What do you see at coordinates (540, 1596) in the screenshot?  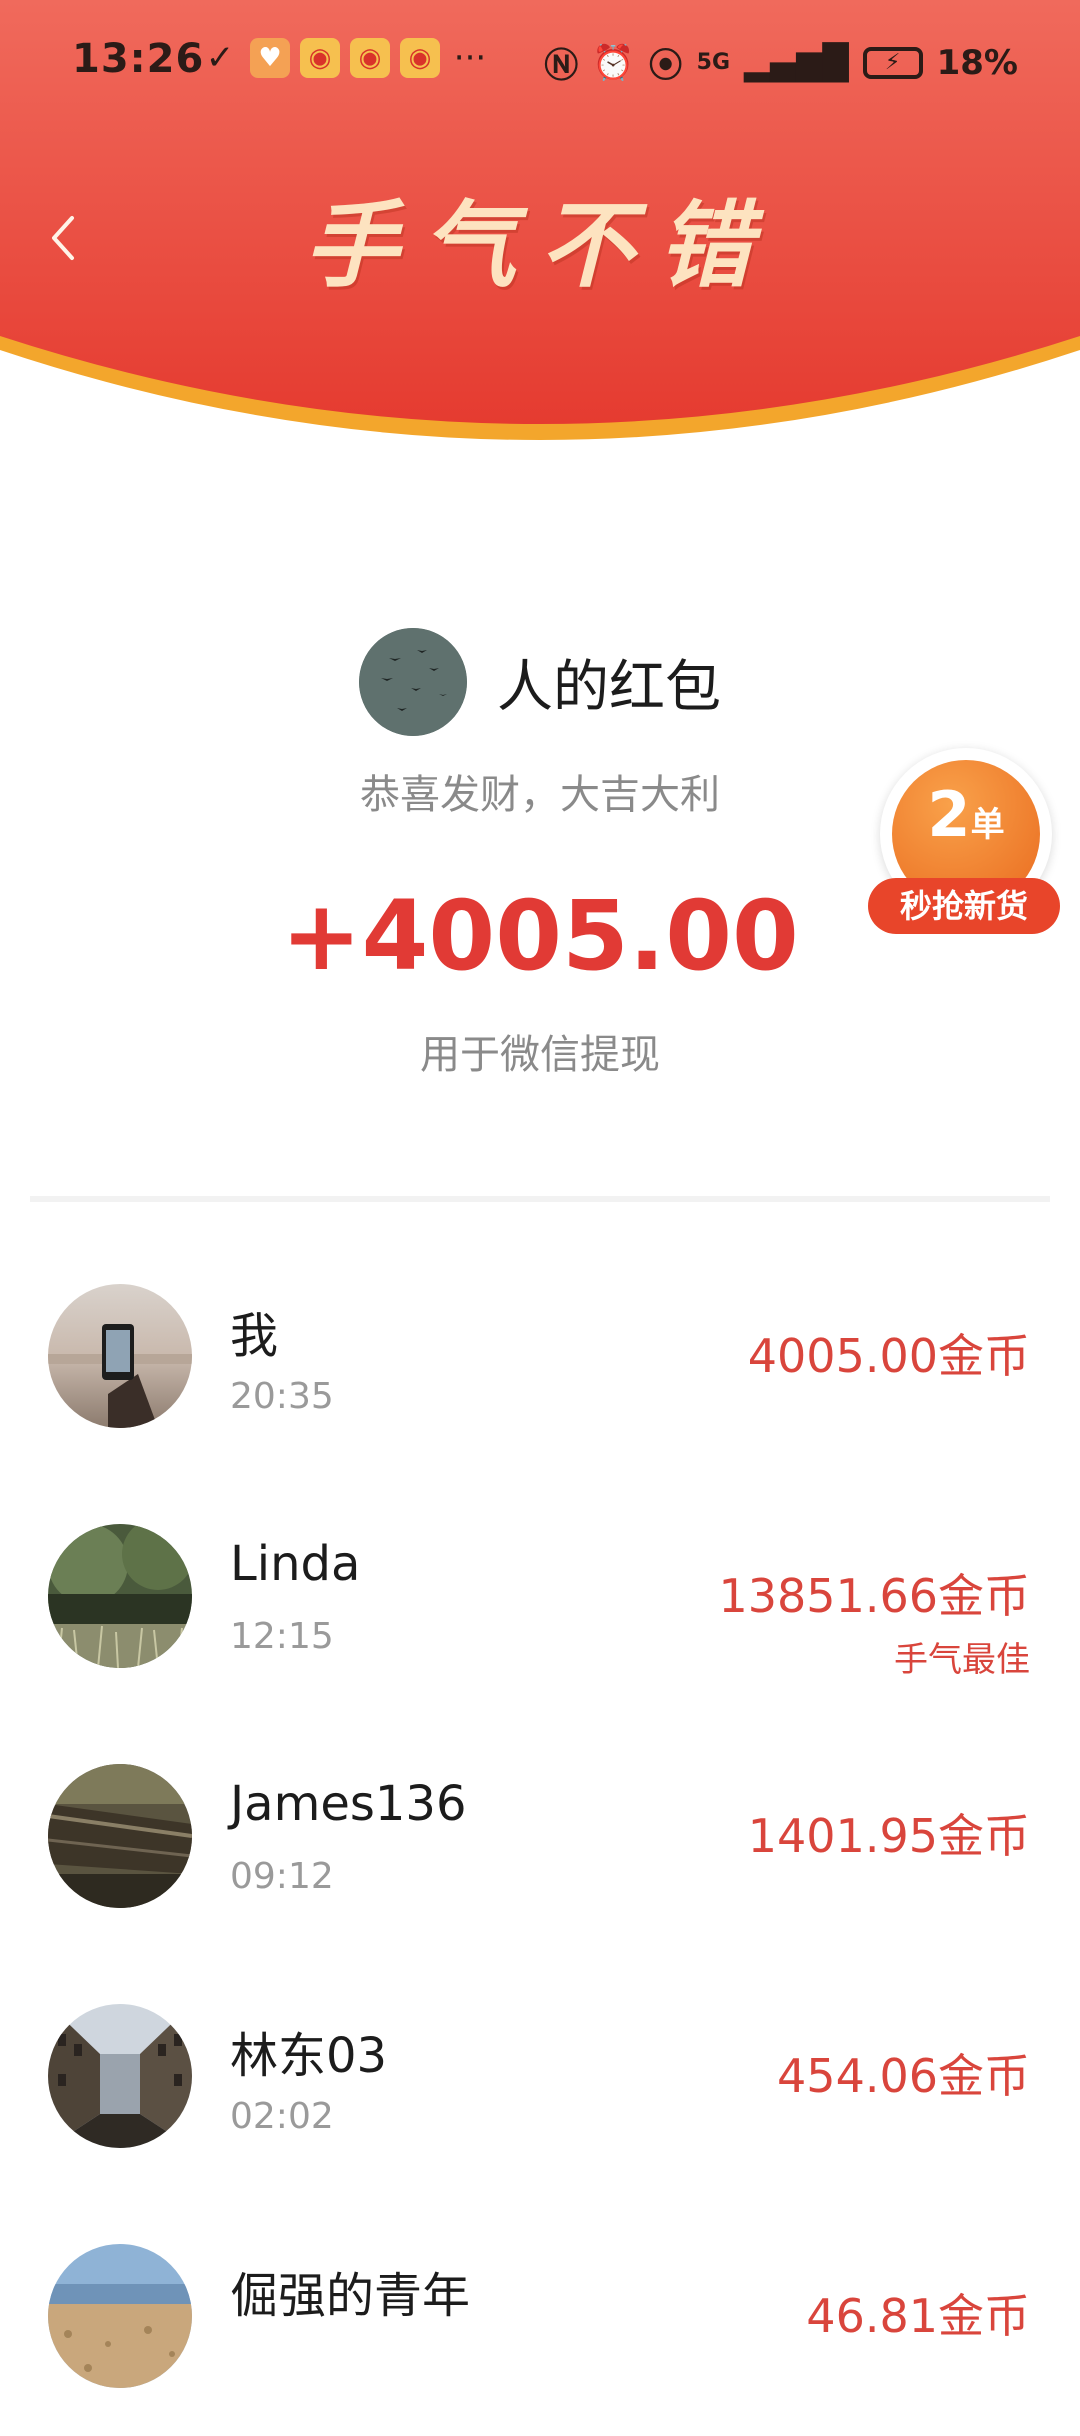 I see `list-item: Linda 12:15 13851.66金币 手气最佳` at bounding box center [540, 1596].